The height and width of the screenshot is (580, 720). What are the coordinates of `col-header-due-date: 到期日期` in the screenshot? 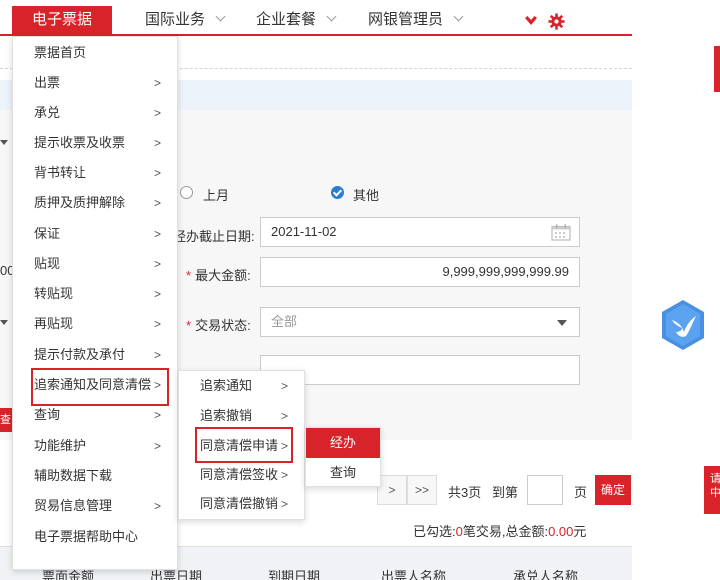 It's located at (294, 573).